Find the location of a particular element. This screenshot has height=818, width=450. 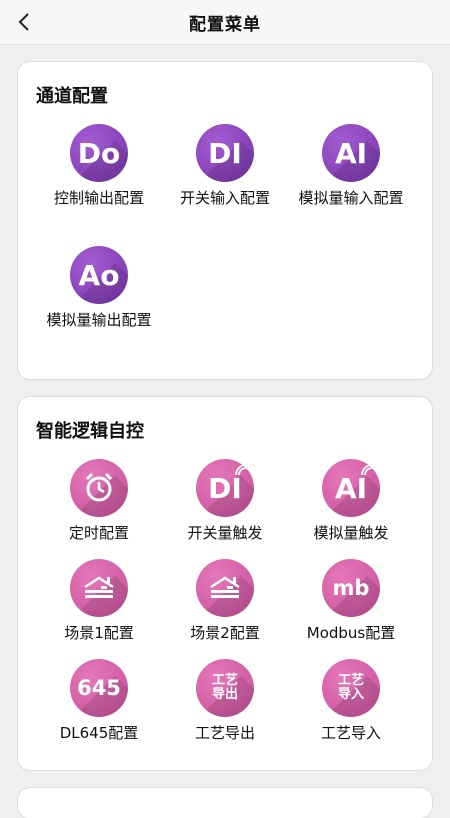

di-trigger-icon: DI is located at coordinates (225, 488).